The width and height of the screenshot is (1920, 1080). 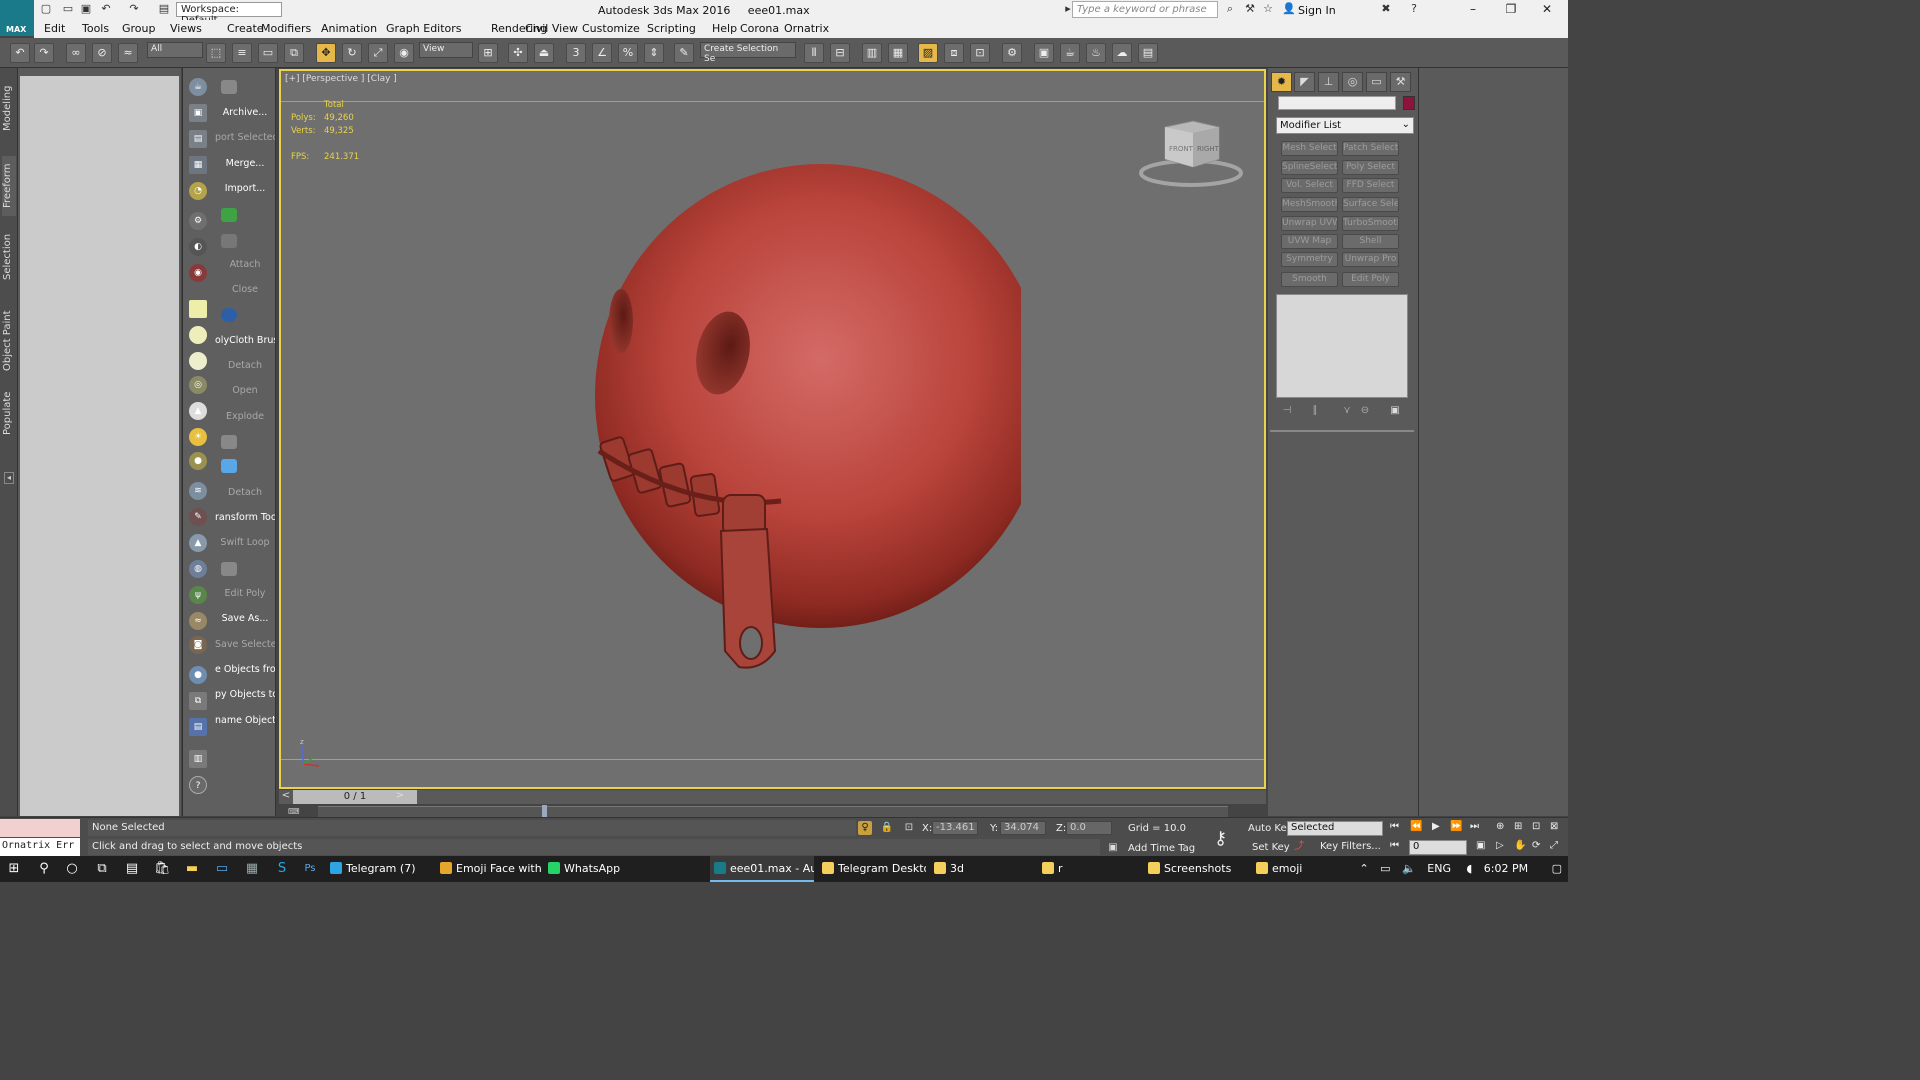 What do you see at coordinates (814, 53) in the screenshot?
I see `mirror-icon: ⫴` at bounding box center [814, 53].